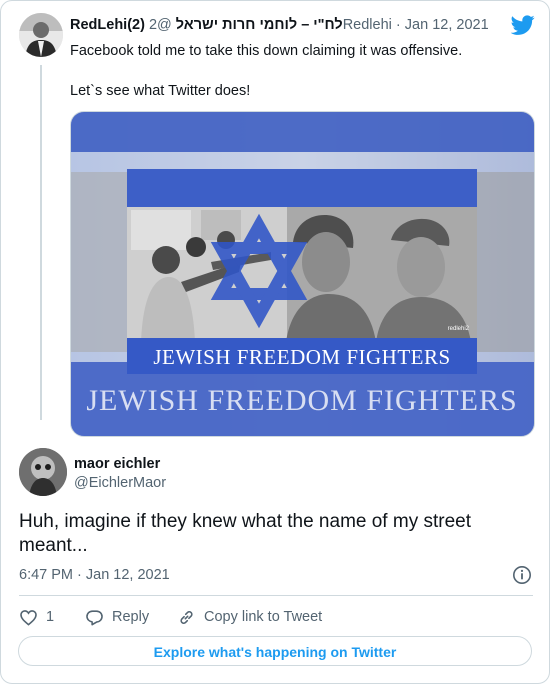 This screenshot has width=550, height=684. What do you see at coordinates (94, 575) in the screenshot?
I see `tweet-timestamp: 6:47 PM · Jan 12, 2021` at bounding box center [94, 575].